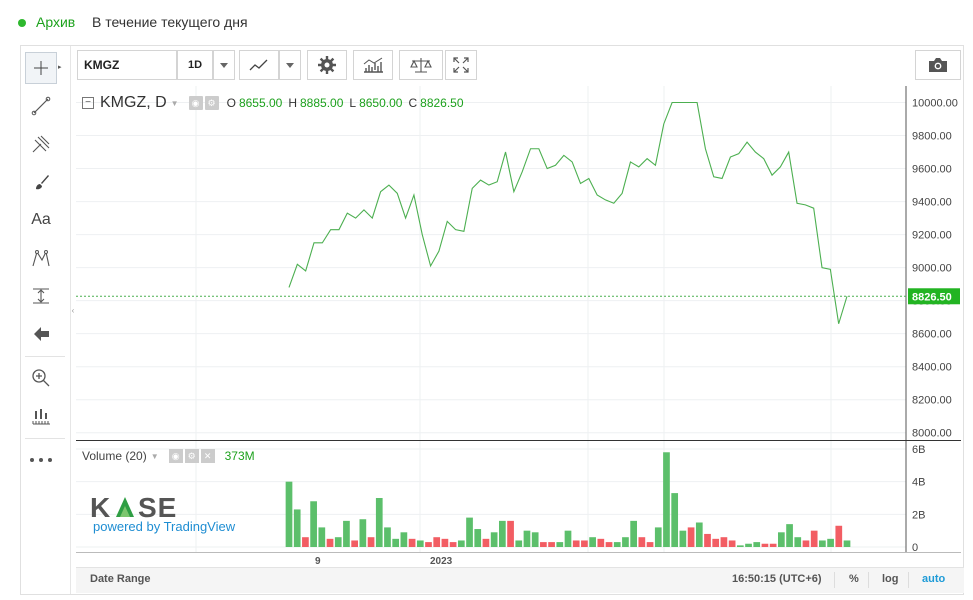 The image size is (973, 600). I want to click on auto-scale-button: auto, so click(933, 579).